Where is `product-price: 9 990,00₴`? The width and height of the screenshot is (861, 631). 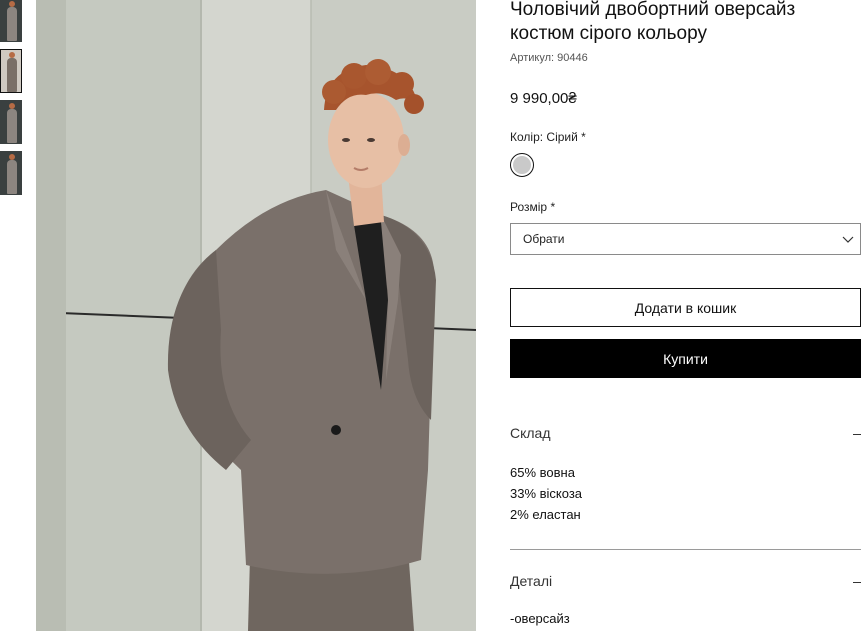
product-price: 9 990,00₴ is located at coordinates (543, 98).